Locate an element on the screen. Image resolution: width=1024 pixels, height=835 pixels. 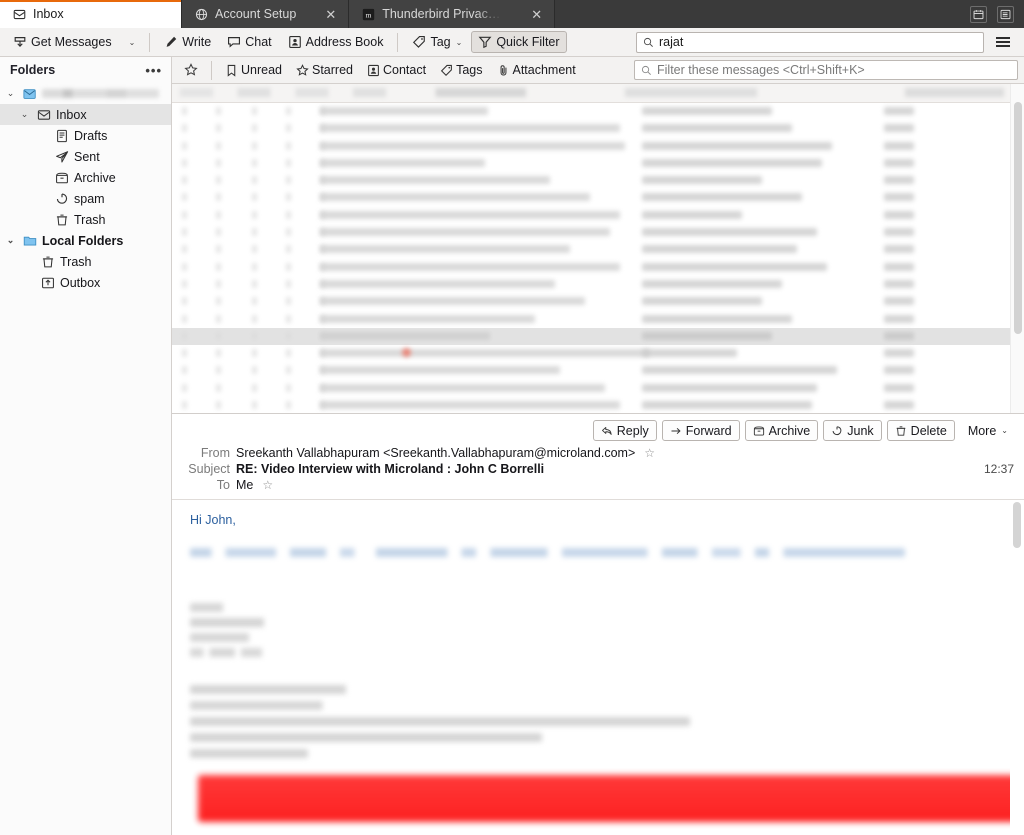
tab-inbox: Inbox is located at coordinates (91, 14).